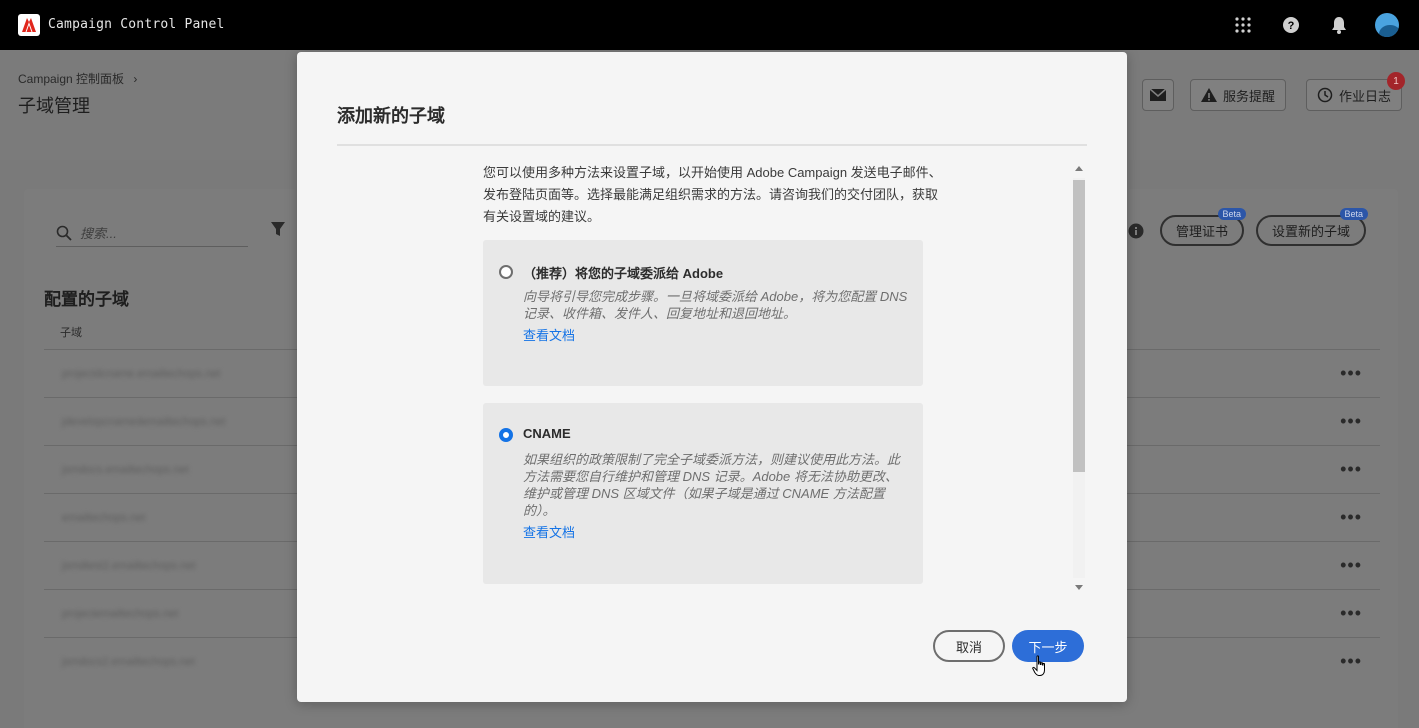  I want to click on dialog-title: 添加新的子域, so click(391, 116).